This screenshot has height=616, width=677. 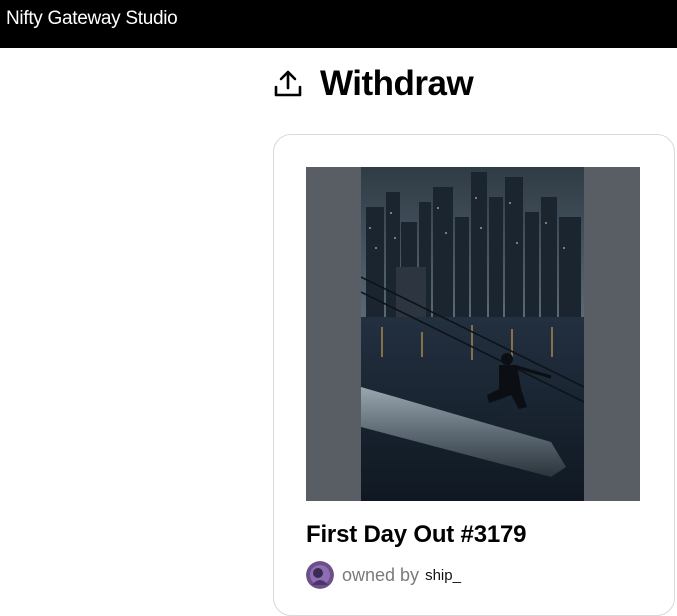 What do you see at coordinates (320, 575) in the screenshot?
I see `owner-avatar` at bounding box center [320, 575].